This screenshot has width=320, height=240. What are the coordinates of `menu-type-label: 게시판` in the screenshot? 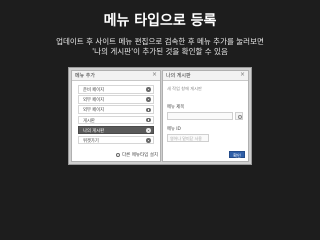 It's located at (89, 121).